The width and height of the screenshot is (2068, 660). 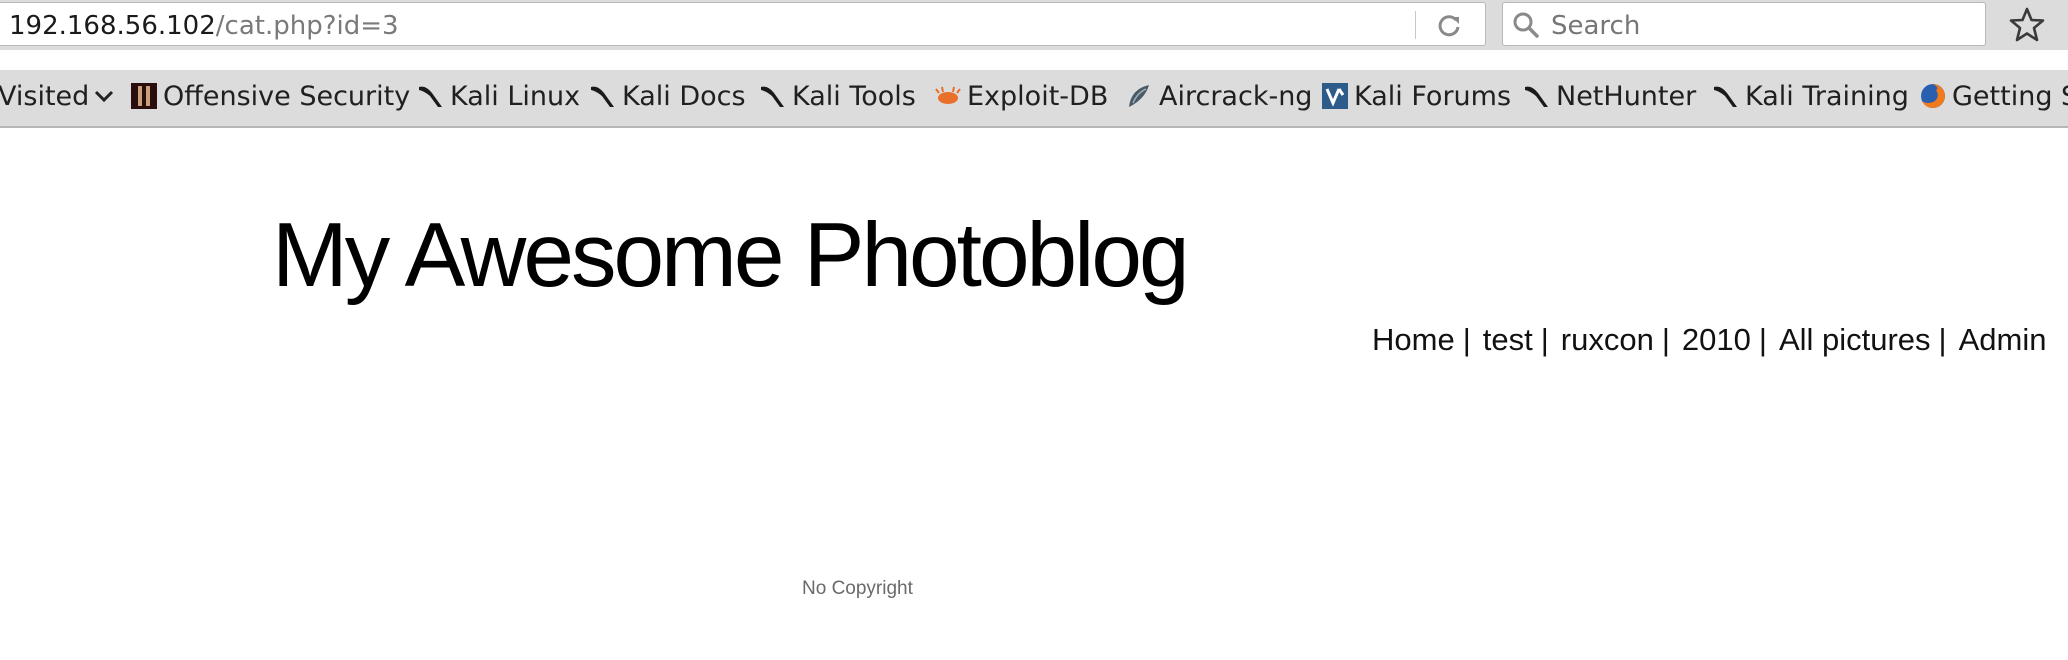 I want to click on chevron-down-icon, so click(x=104, y=96).